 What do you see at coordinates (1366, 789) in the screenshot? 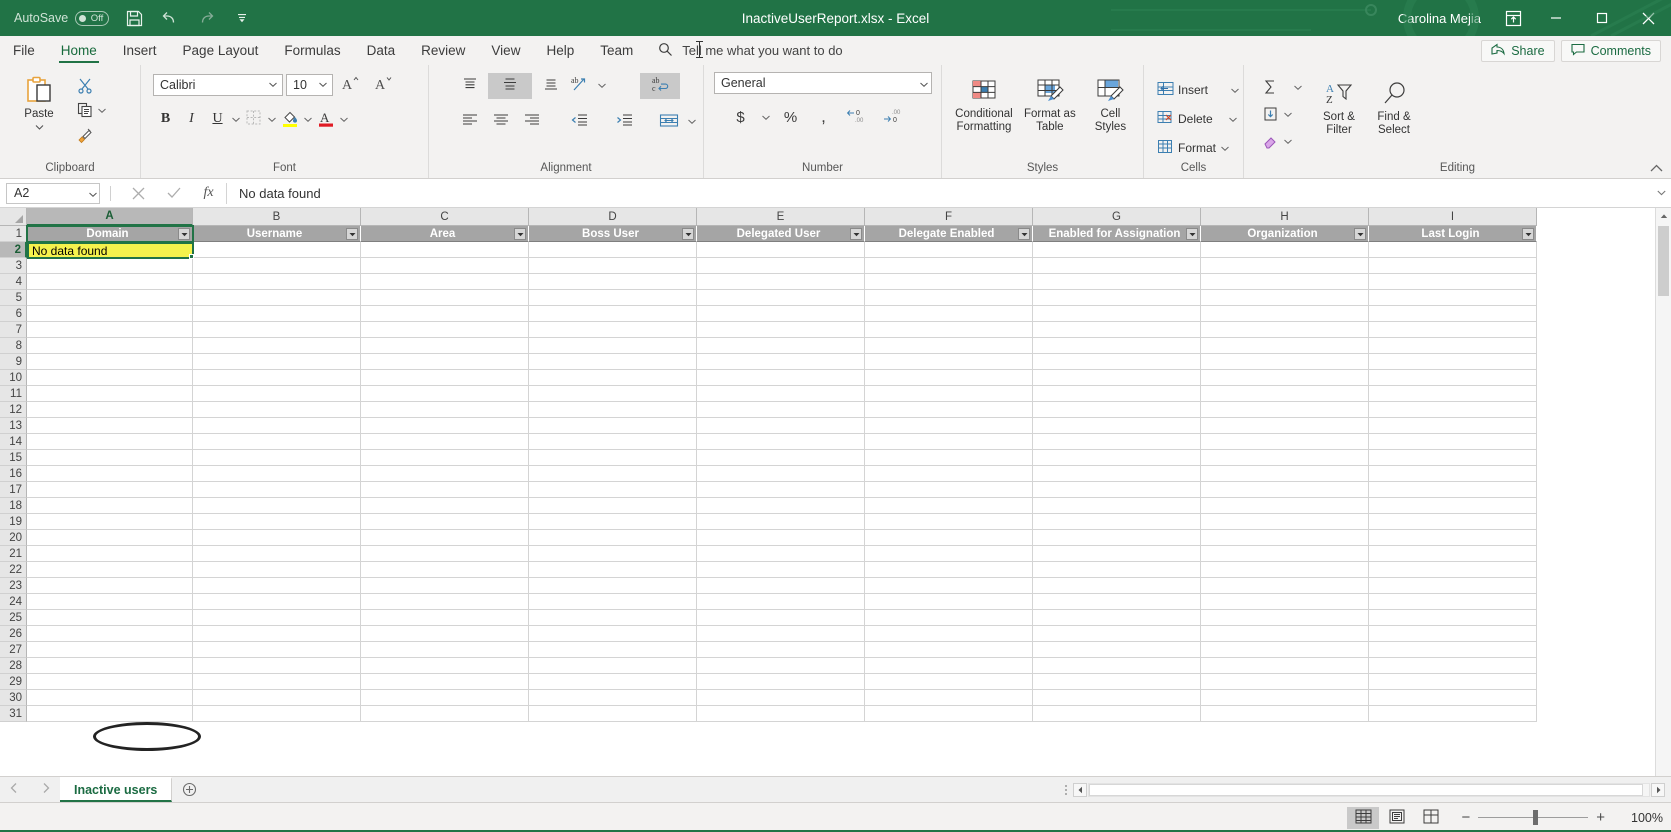
I see `horizontal-scroll-thumb` at bounding box center [1366, 789].